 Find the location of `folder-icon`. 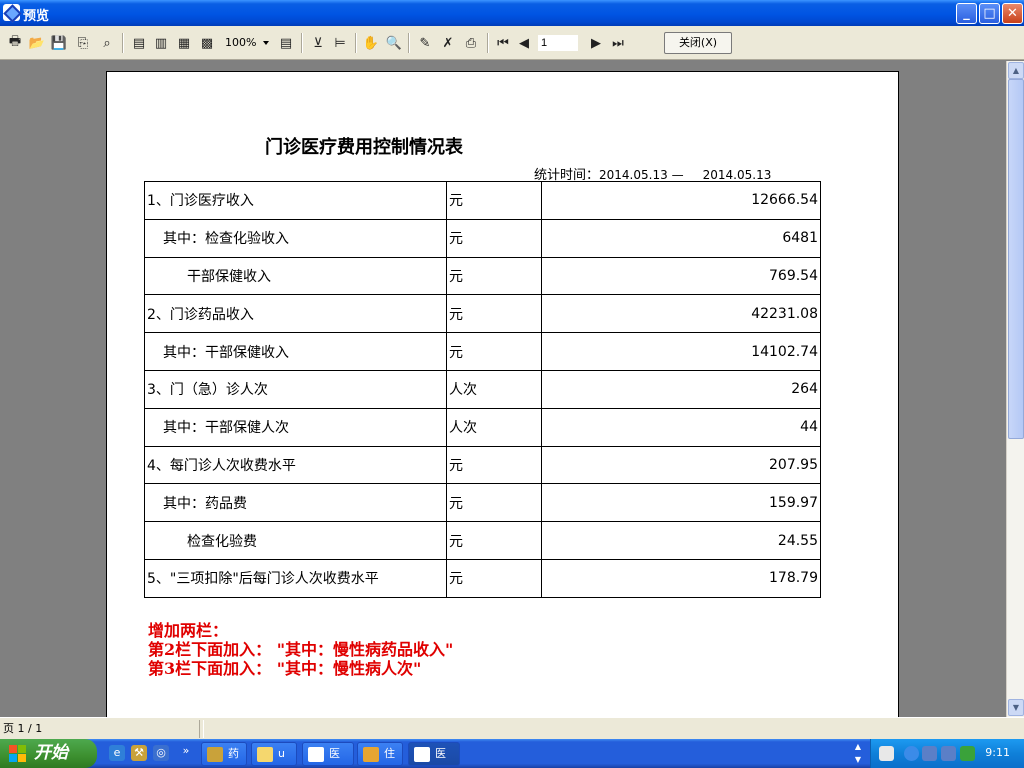

folder-icon is located at coordinates (265, 754).